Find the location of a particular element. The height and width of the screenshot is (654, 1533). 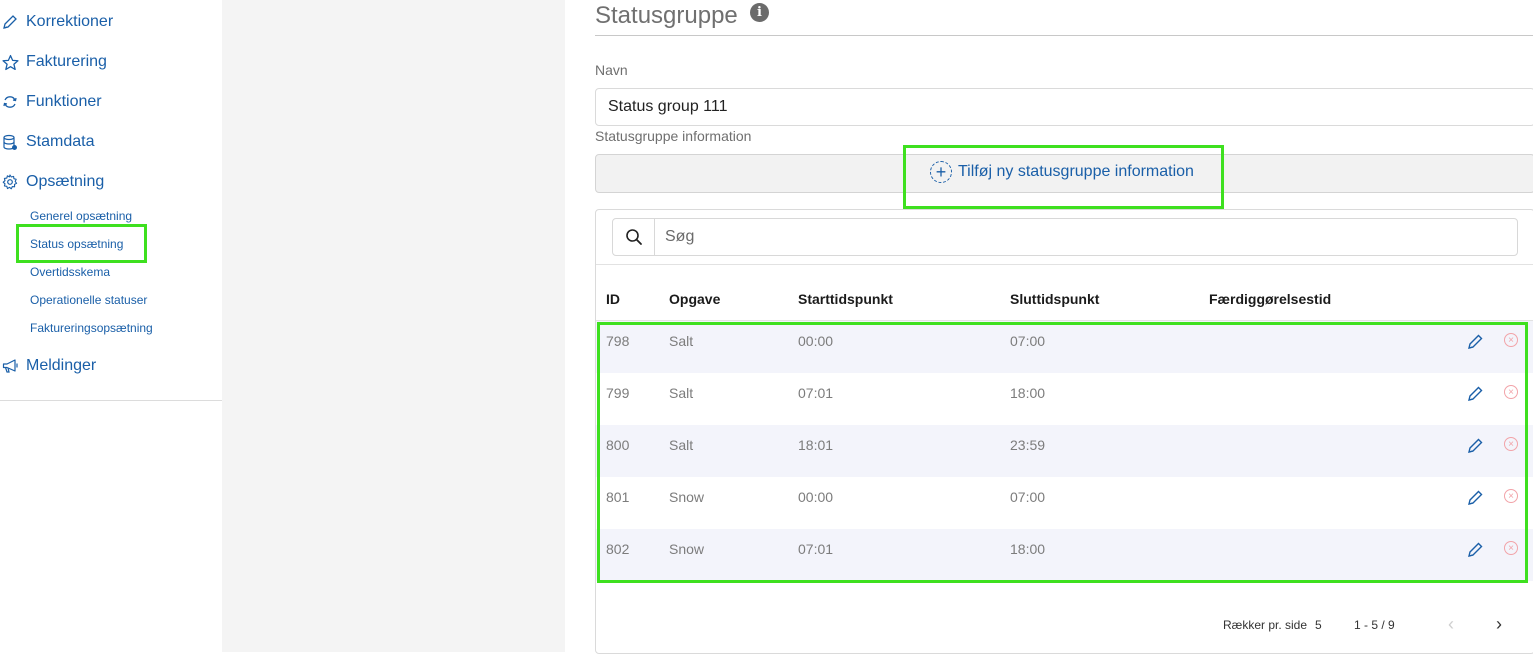

sidebar-item-funktioner: Funktioner is located at coordinates (51, 102).